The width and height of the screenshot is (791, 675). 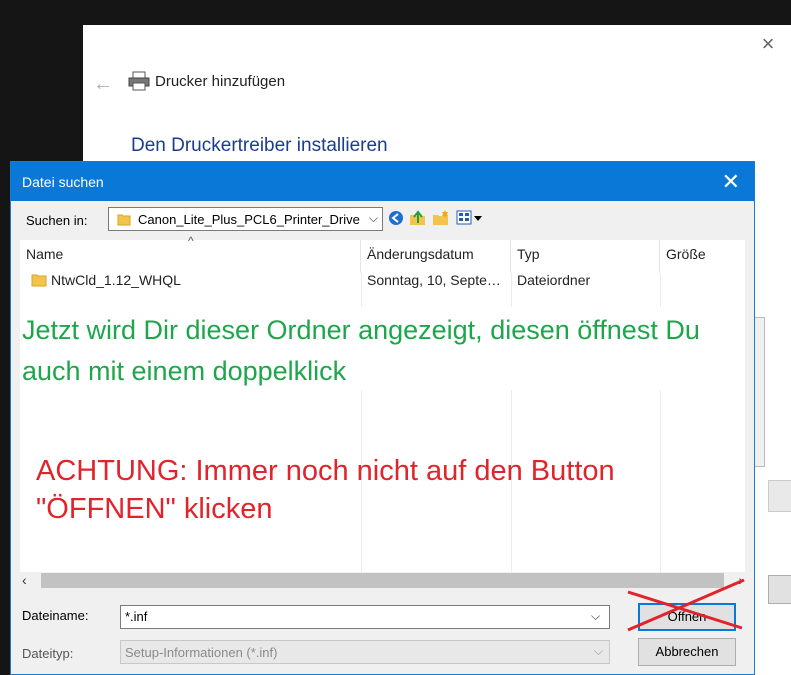 I want to click on filename-label: Dateiname:, so click(x=55, y=615).